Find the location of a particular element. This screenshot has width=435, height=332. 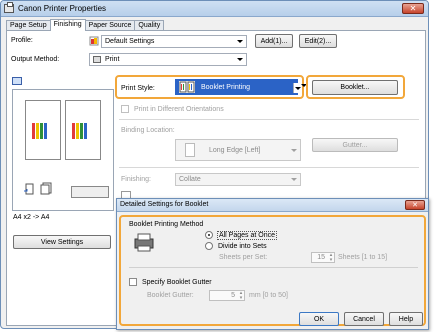

all-pages-at-once-option: All Pages at Once is located at coordinates (241, 235).